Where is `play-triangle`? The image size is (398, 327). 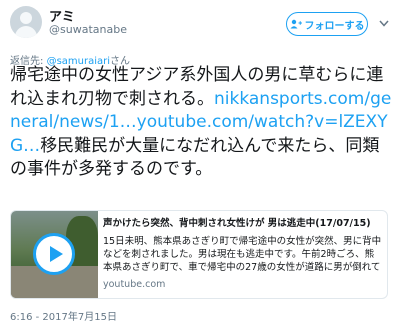 play-triangle is located at coordinates (56, 254).